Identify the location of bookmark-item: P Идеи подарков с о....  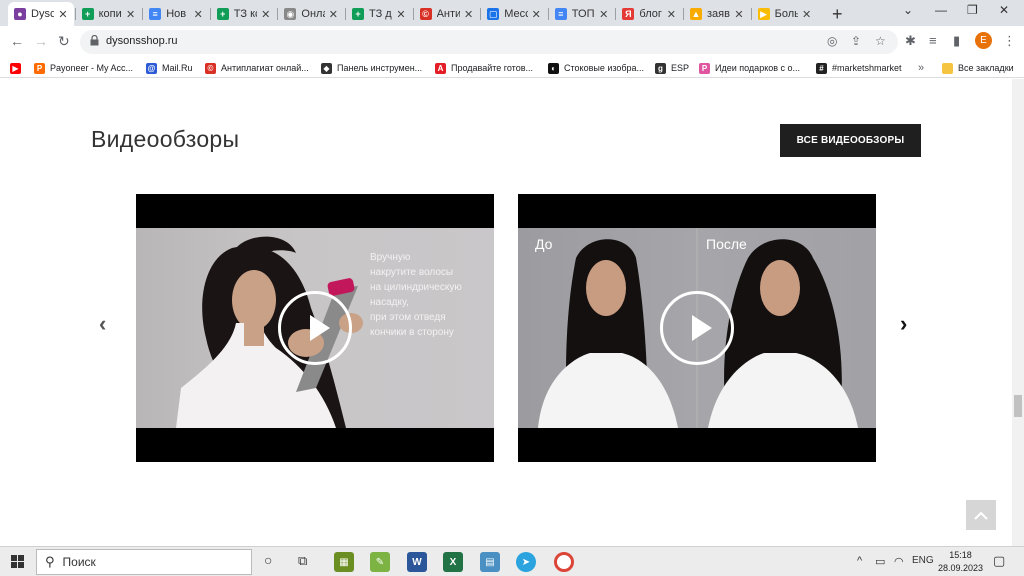
(749, 68).